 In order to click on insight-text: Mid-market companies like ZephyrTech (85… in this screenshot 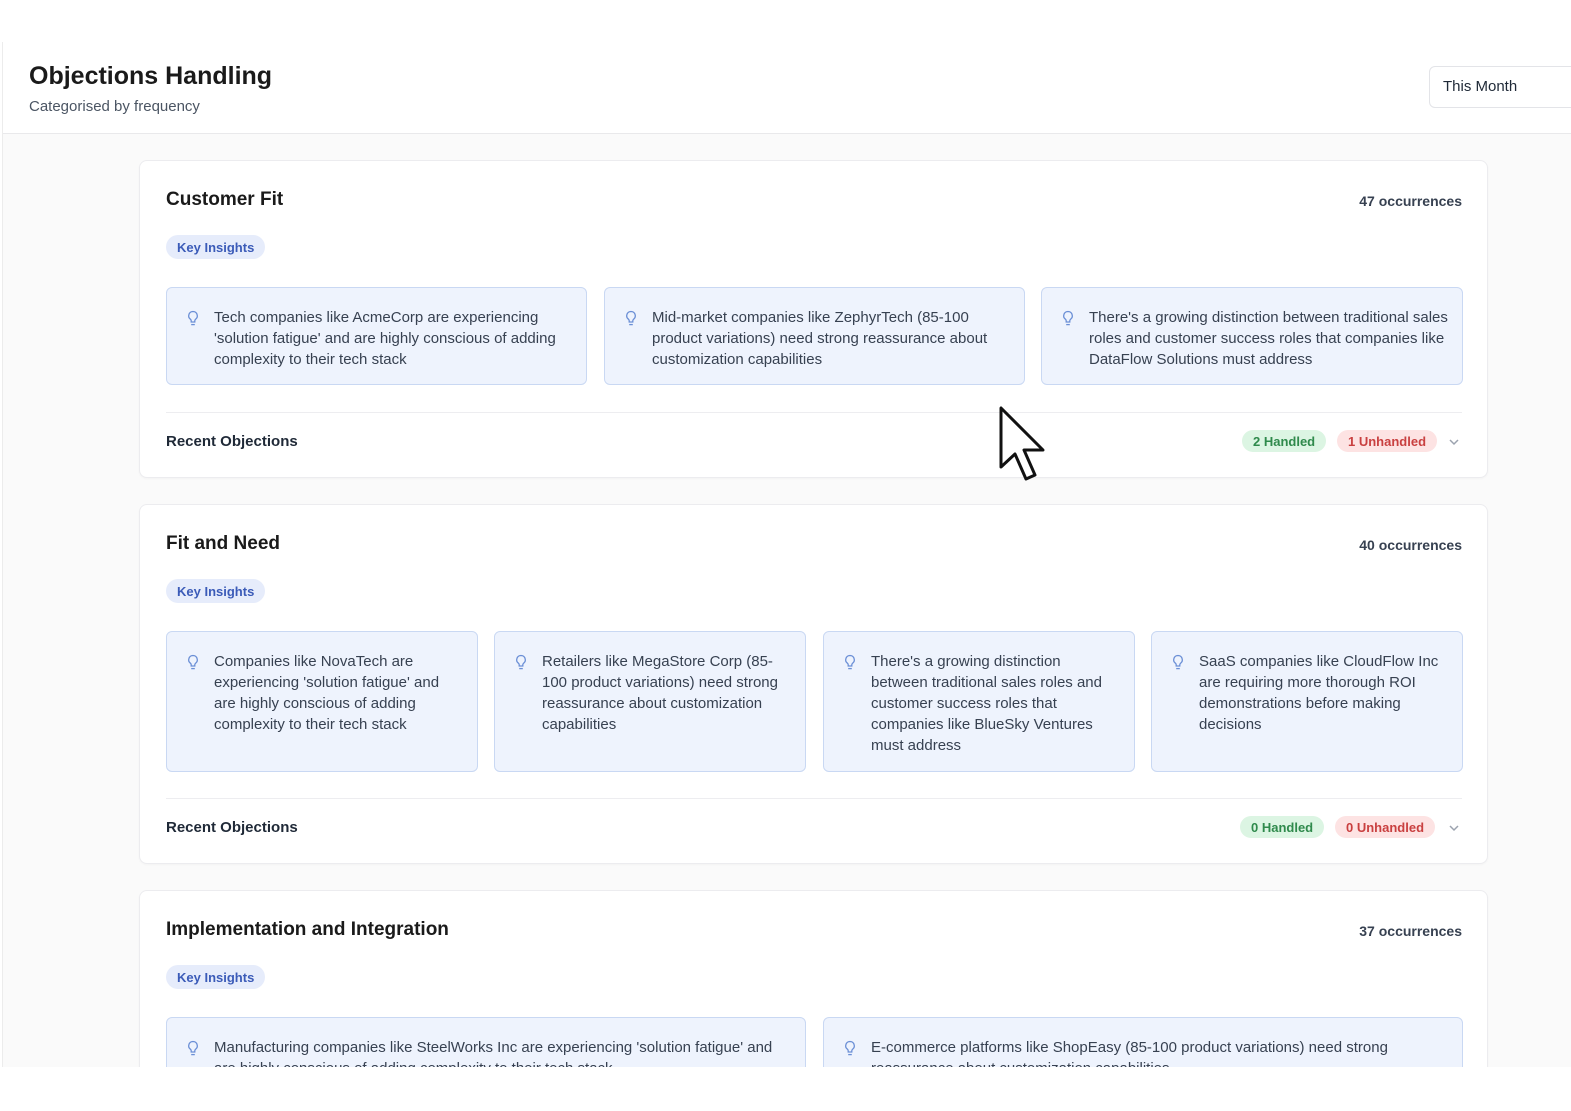, I will do `click(820, 338)`.